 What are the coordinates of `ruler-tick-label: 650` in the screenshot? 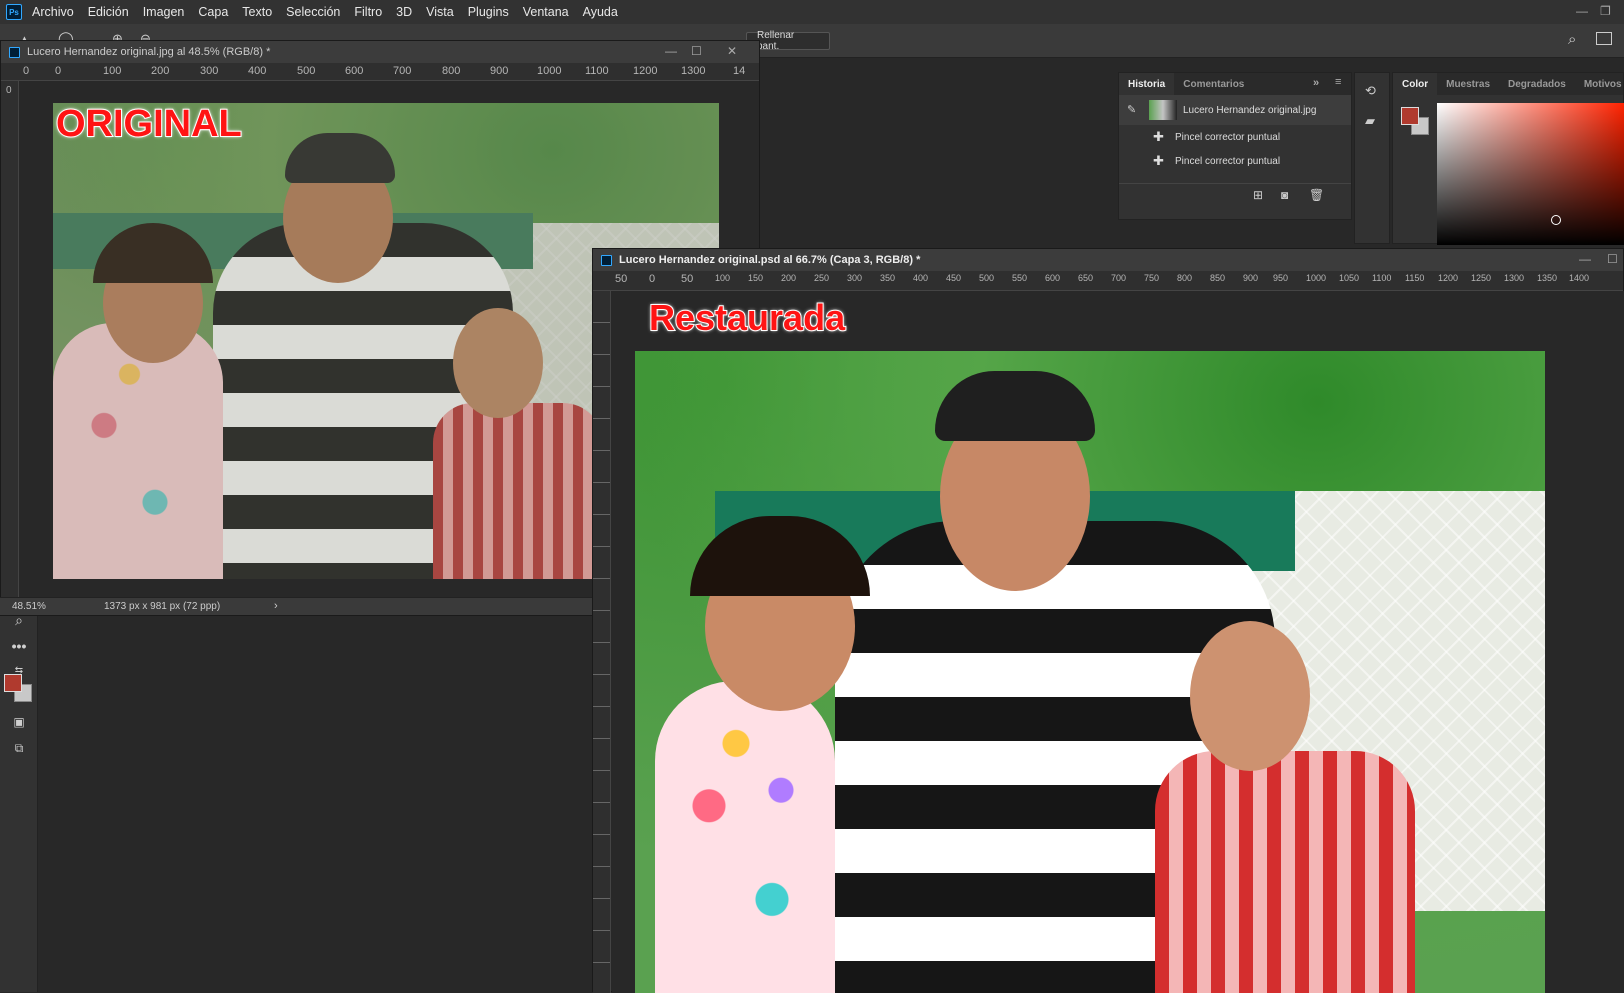 It's located at (1086, 278).